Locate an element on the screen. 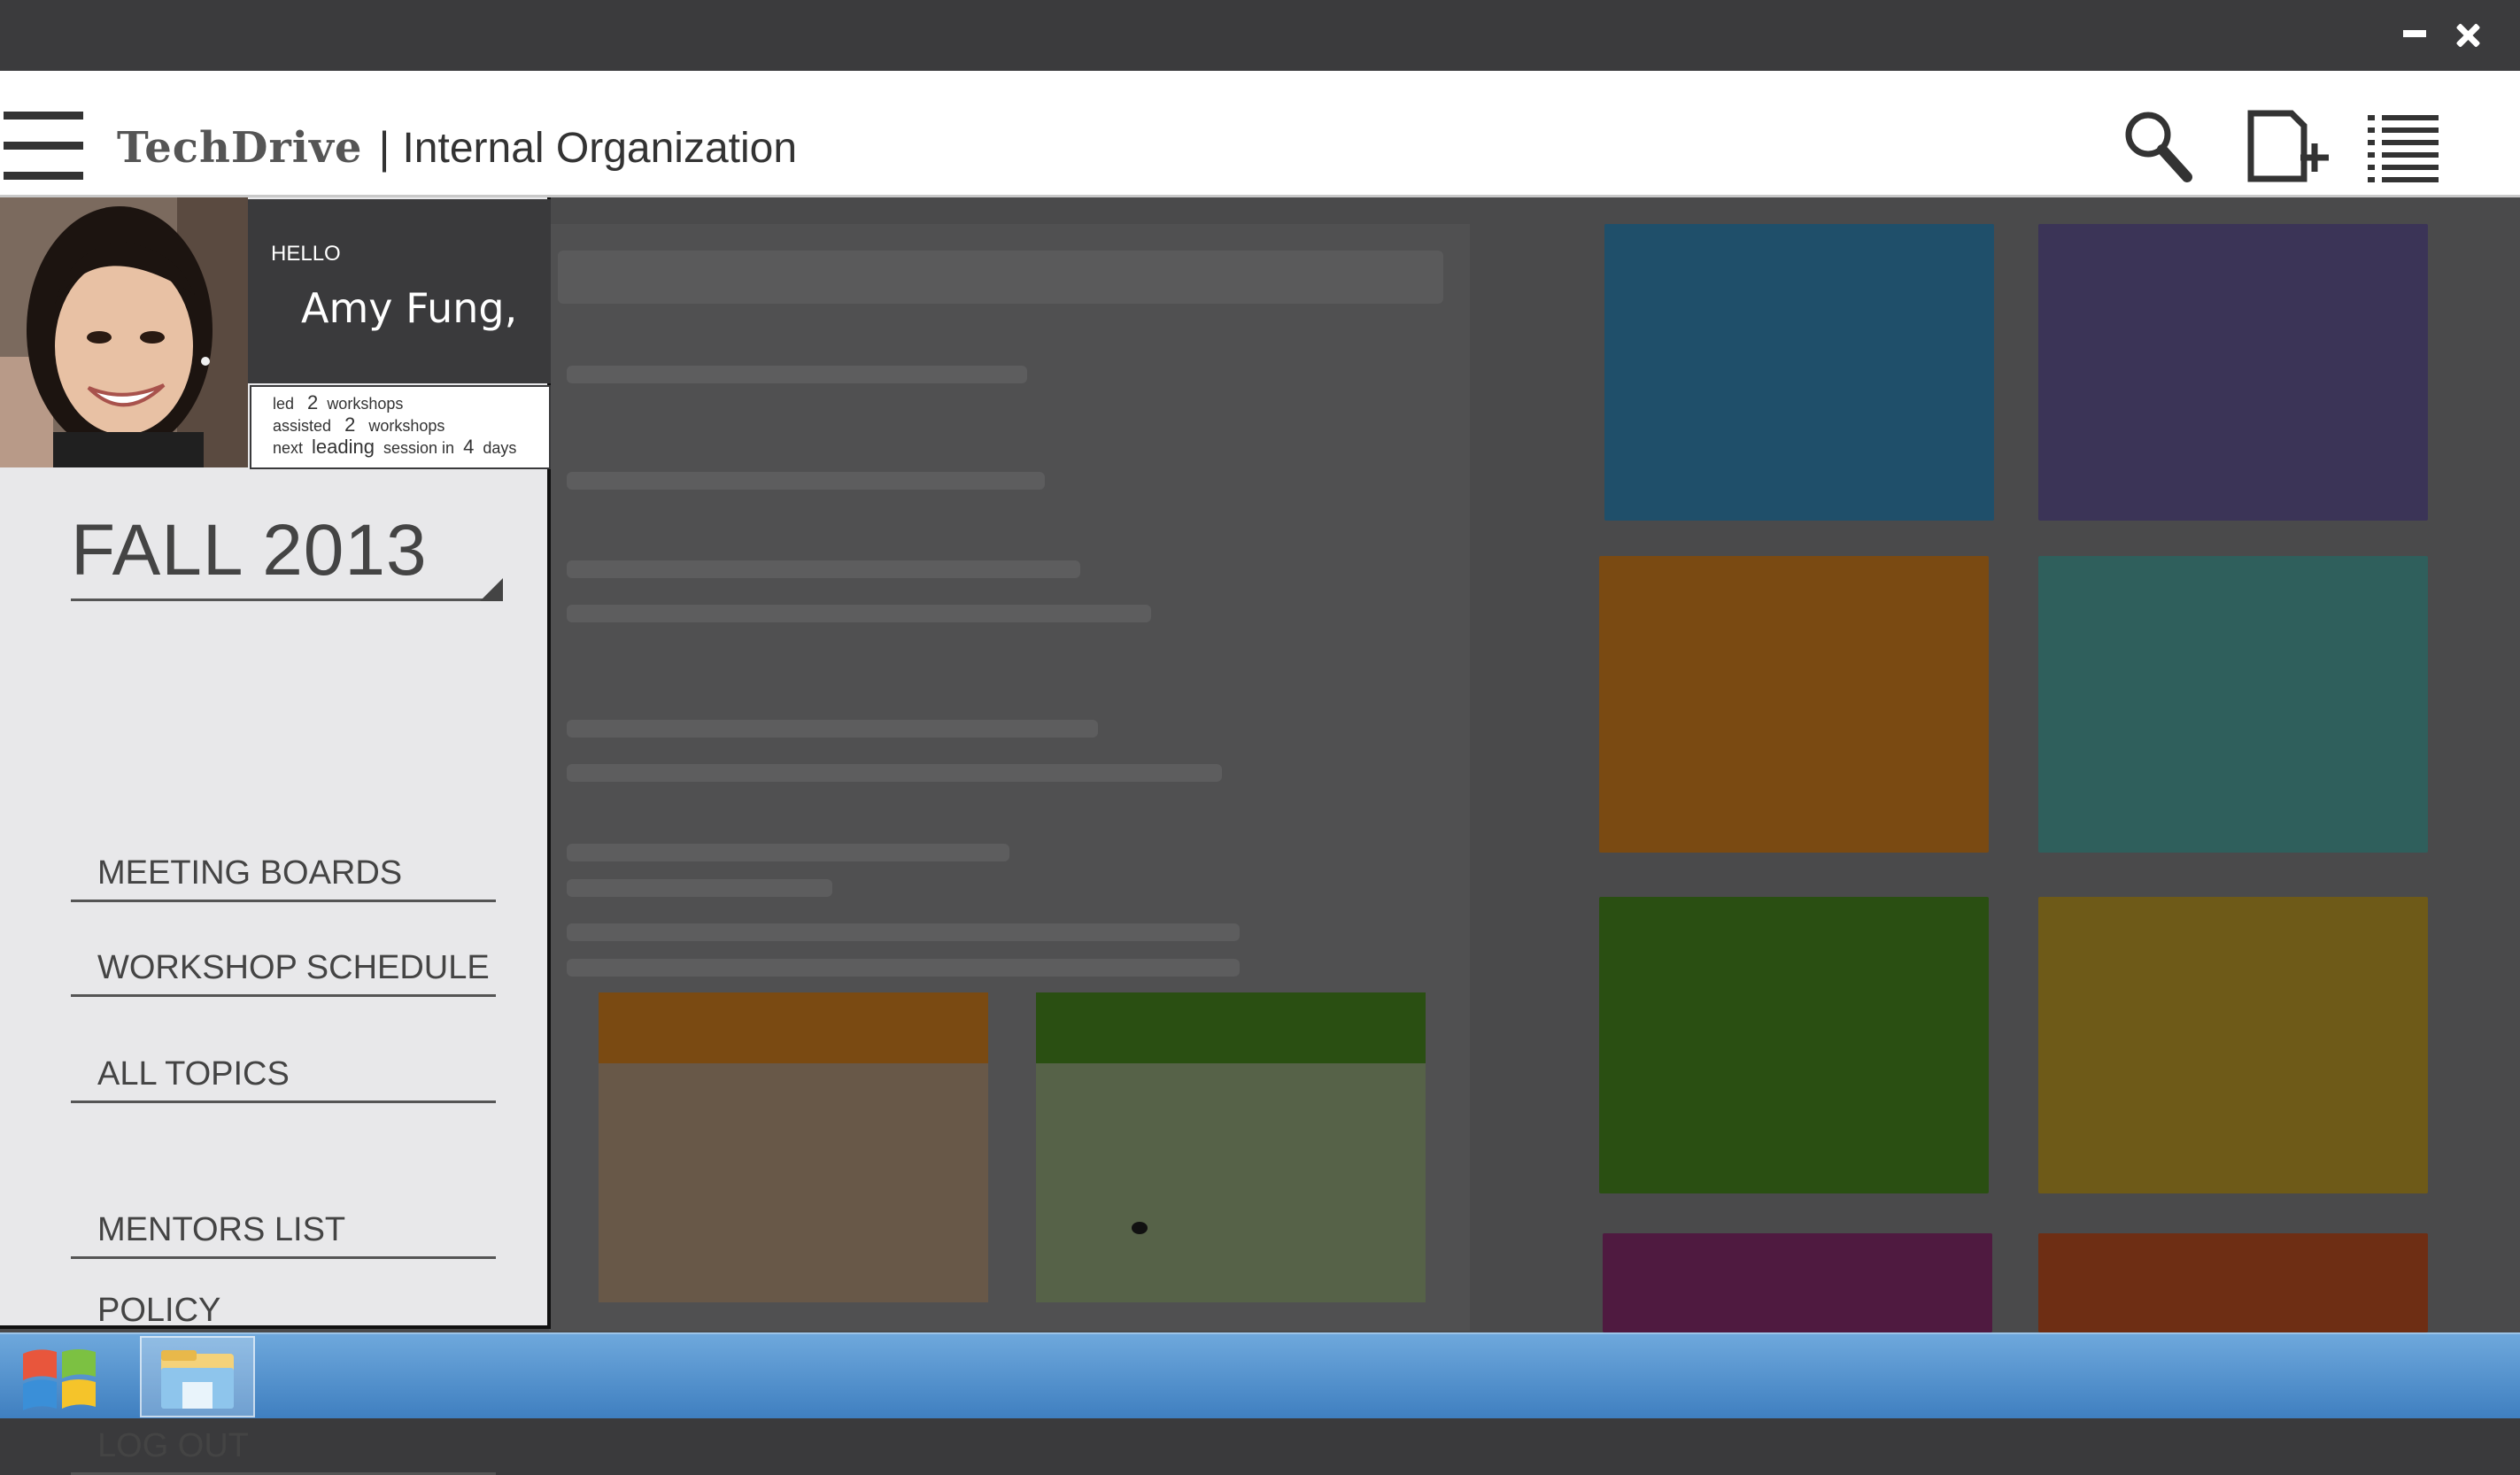 The width and height of the screenshot is (2520, 1475). menu-item-log-out: LOG OUT is located at coordinates (283, 1442).